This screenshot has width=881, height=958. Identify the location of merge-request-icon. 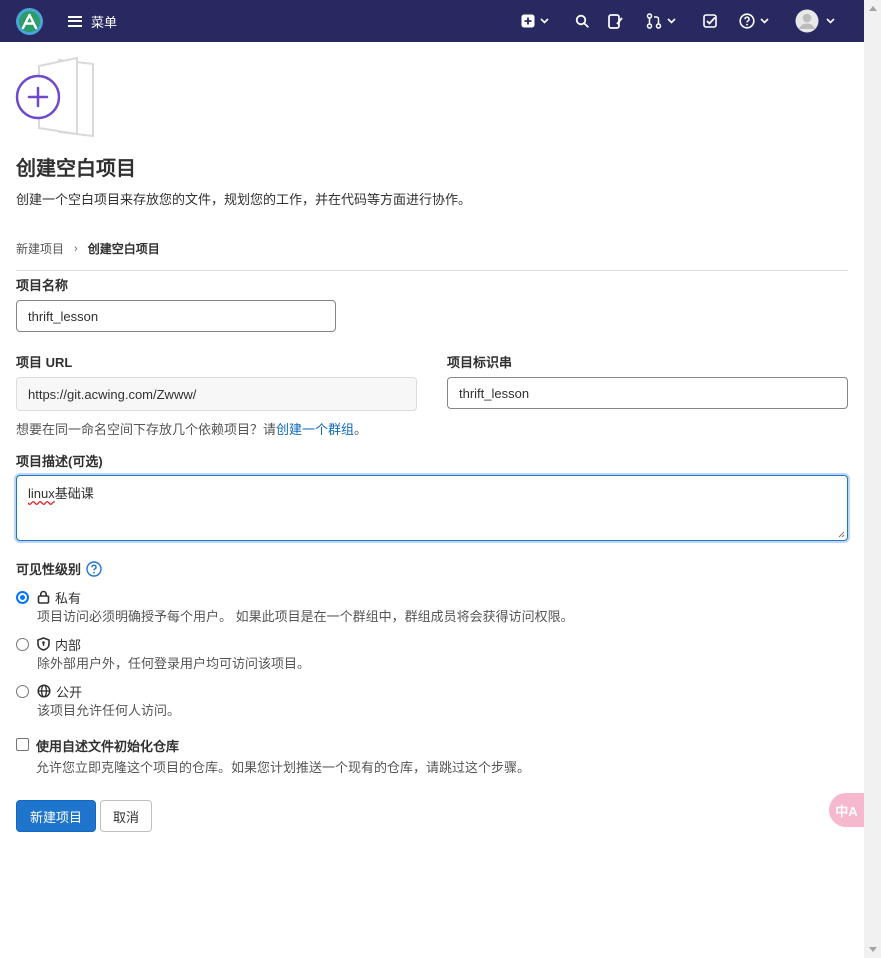
(654, 21).